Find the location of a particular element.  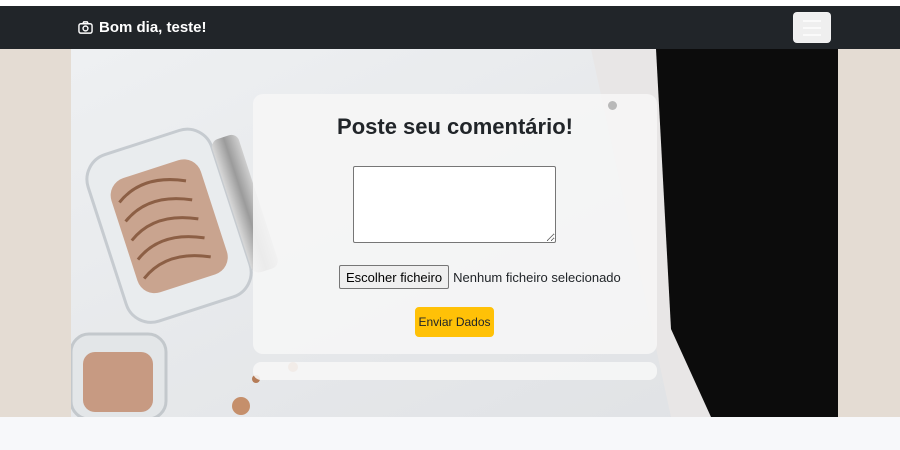

comment-textarea is located at coordinates (454, 204).